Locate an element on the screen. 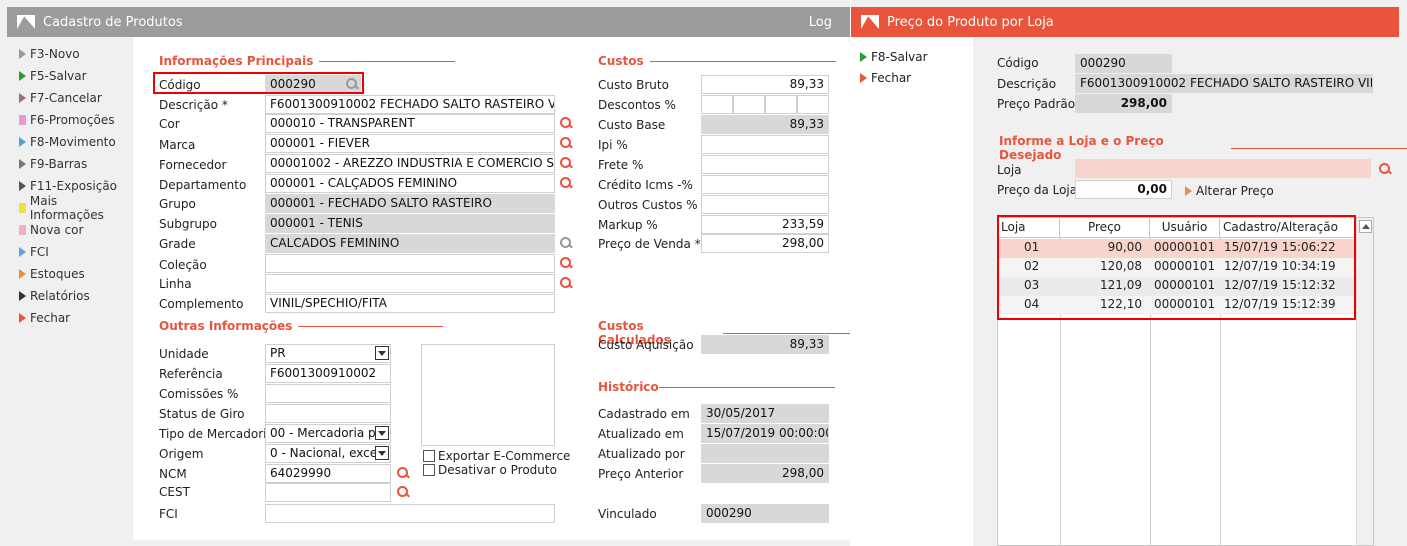 This screenshot has height=546, width=1407. markup-field: 233,59 is located at coordinates (765, 224).